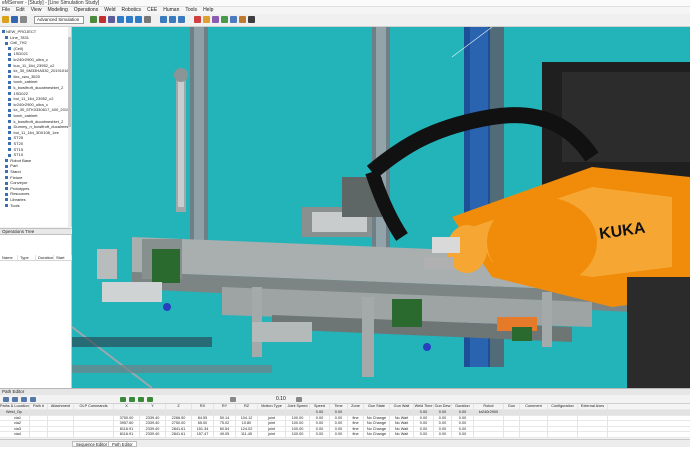 The height and width of the screenshot is (460, 690). I want to click on tree-item: Part, so click(11, 165).